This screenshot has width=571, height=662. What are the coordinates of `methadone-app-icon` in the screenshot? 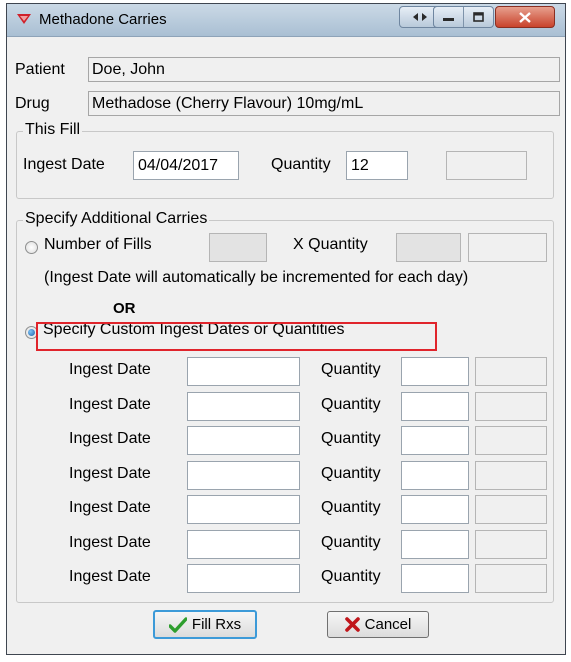 It's located at (24, 19).